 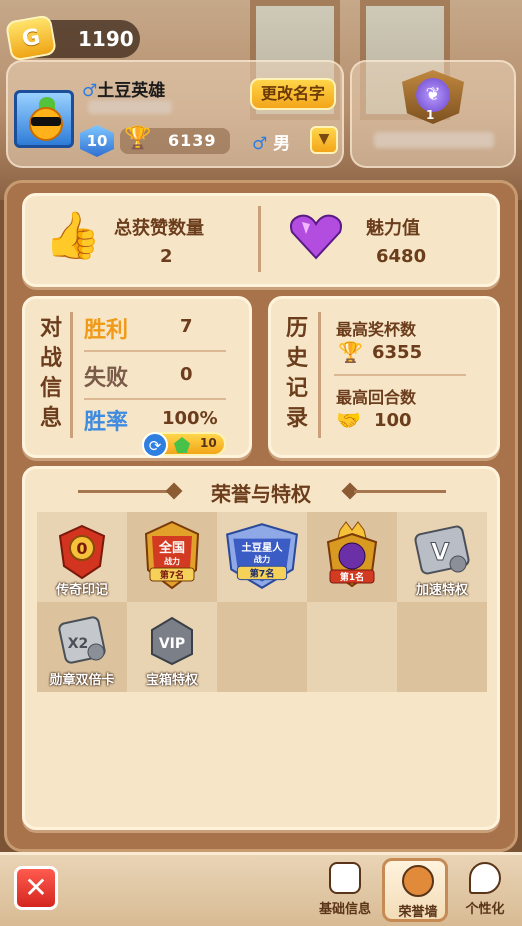 I want to click on legend-mark-icon: 0, so click(x=82, y=552).